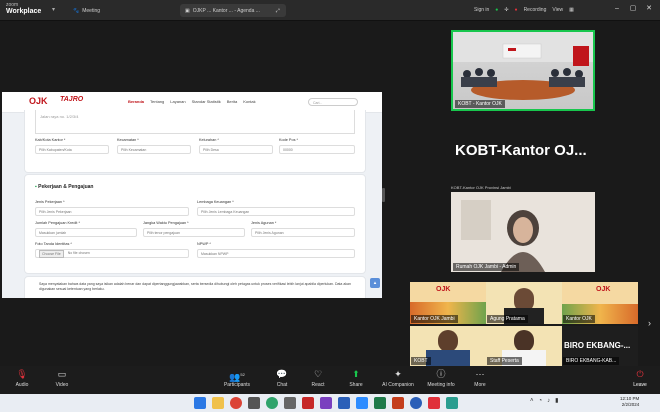  Describe the element at coordinates (249, 101) in the screenshot. I see `nav-kontak: Kontak` at that location.